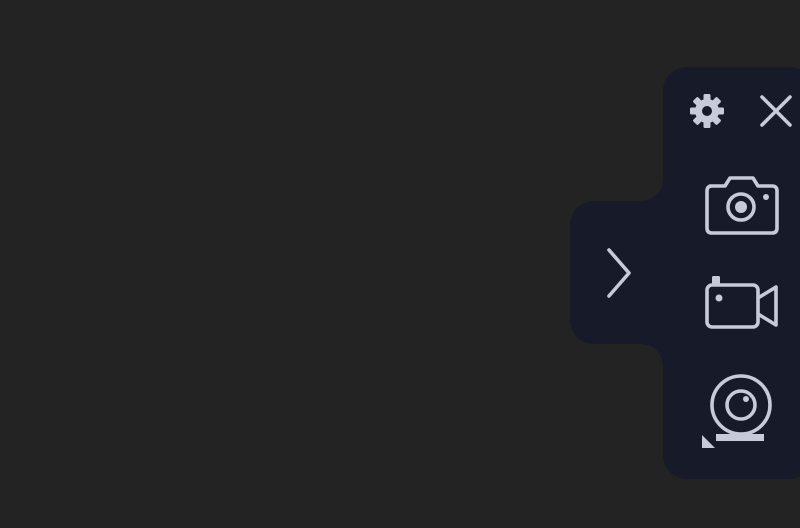  Describe the element at coordinates (652, 190) in the screenshot. I see `panel-junction-top` at that location.